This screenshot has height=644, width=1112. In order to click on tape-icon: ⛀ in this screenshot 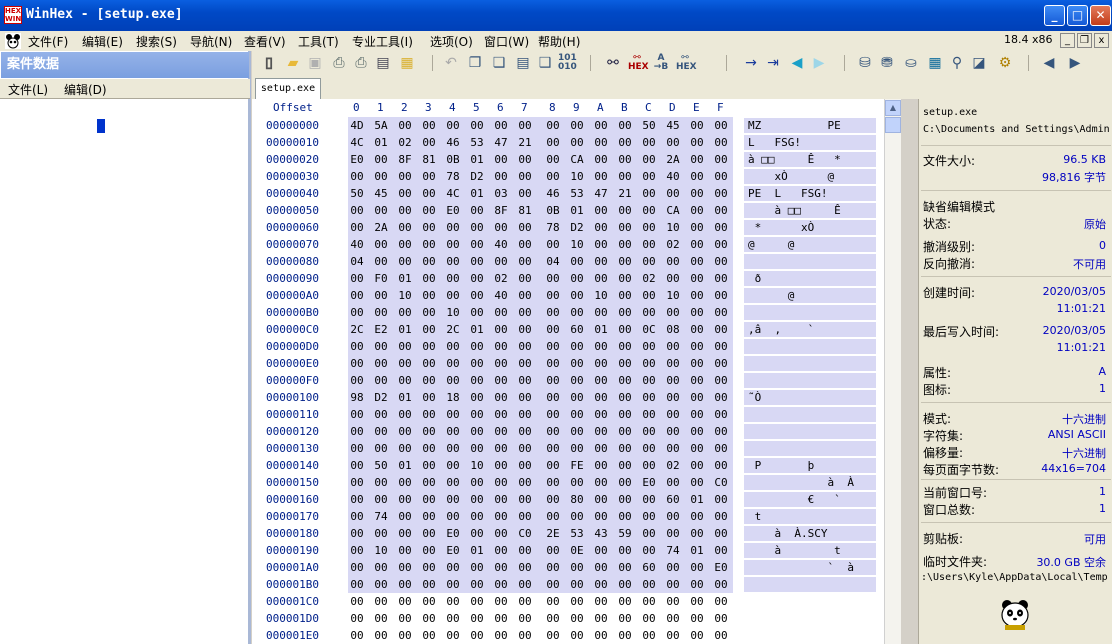, I will do `click(911, 63)`.